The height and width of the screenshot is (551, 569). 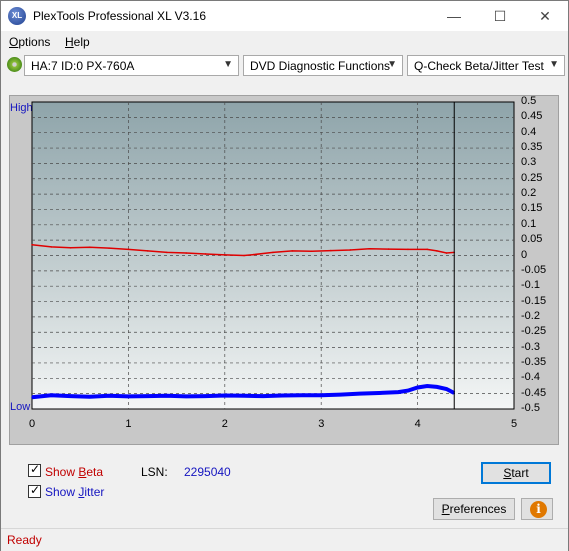 What do you see at coordinates (530, 346) in the screenshot?
I see `y-tick-label: -0.3` at bounding box center [530, 346].